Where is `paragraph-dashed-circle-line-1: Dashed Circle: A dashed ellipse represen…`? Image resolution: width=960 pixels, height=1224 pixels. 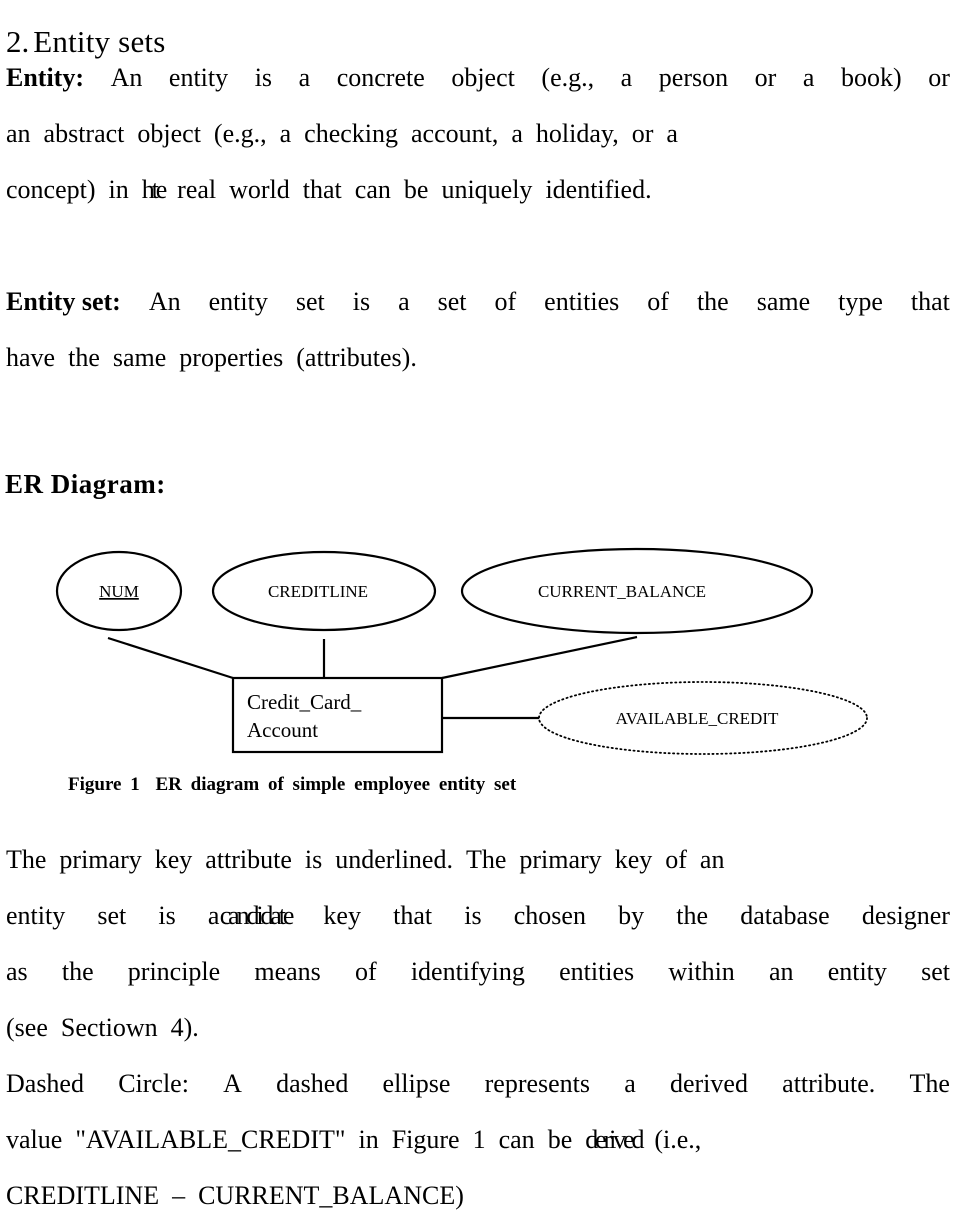 paragraph-dashed-circle-line-1: Dashed Circle: A dashed ellipse represen… is located at coordinates (478, 1083).